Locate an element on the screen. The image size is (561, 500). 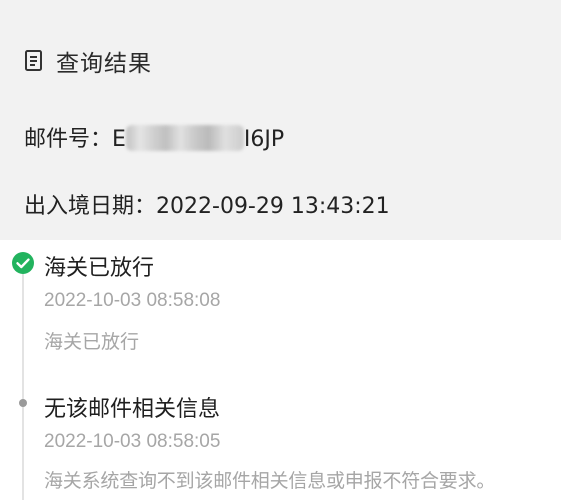
check-circle-icon is located at coordinates (23, 263).